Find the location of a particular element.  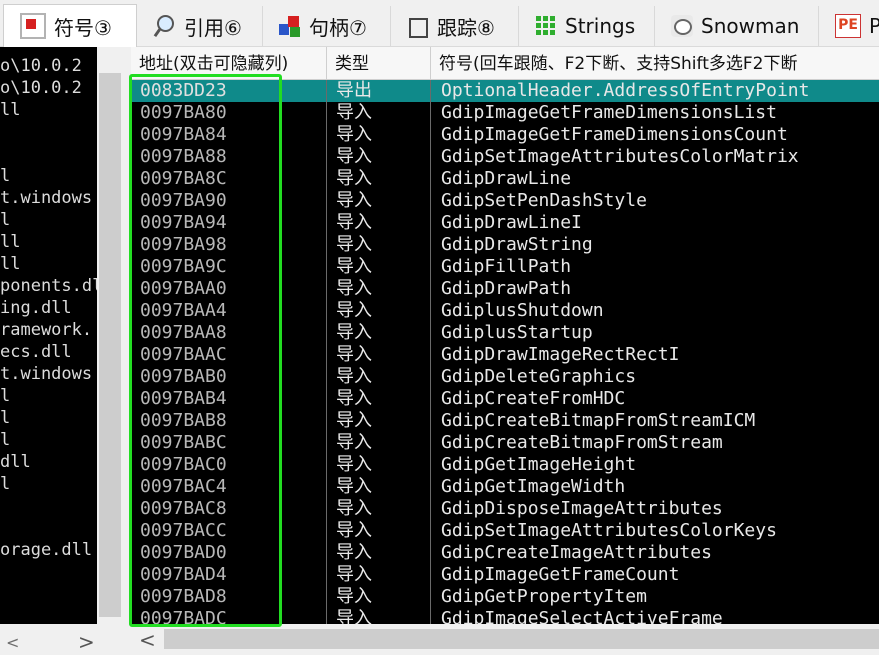

symbol-cell: GdipCreateBitmapFromStream is located at coordinates (582, 442).